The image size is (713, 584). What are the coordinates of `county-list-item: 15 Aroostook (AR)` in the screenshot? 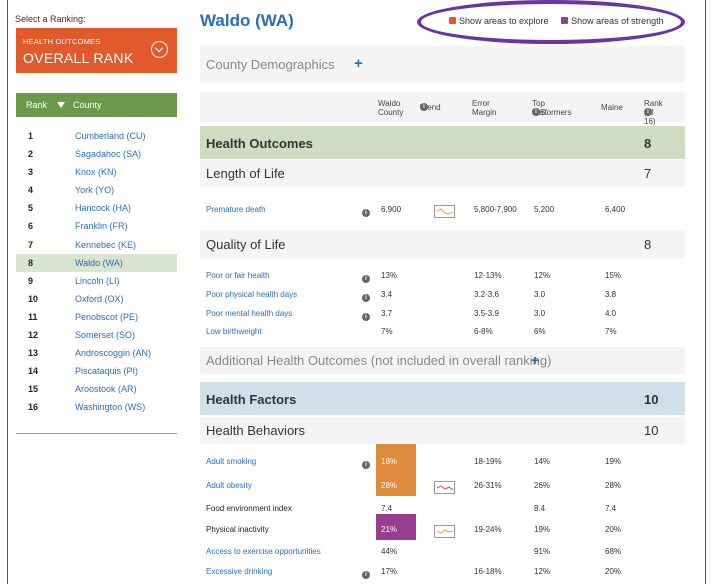 It's located at (96, 389).